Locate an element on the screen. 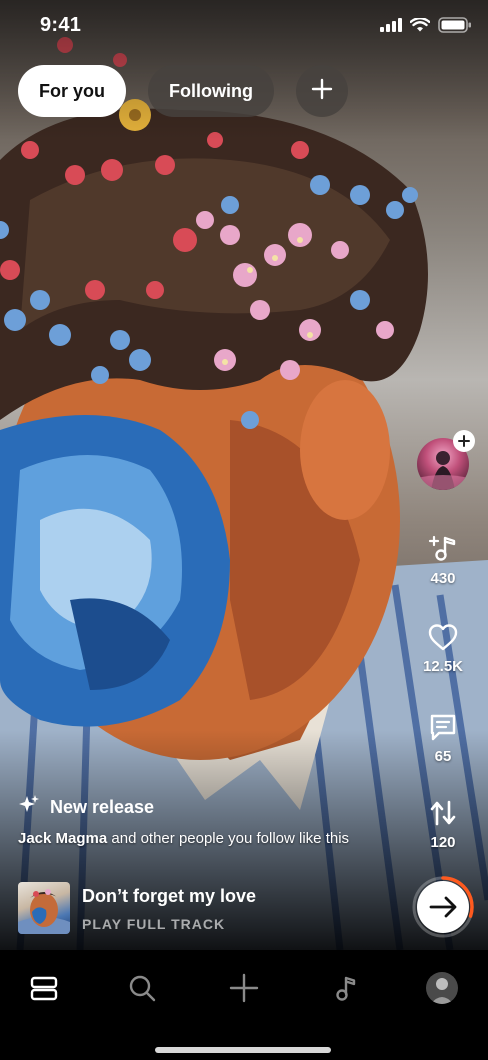 Image resolution: width=488 pixels, height=1060 pixels. follow-plus-icon is located at coordinates (464, 441).